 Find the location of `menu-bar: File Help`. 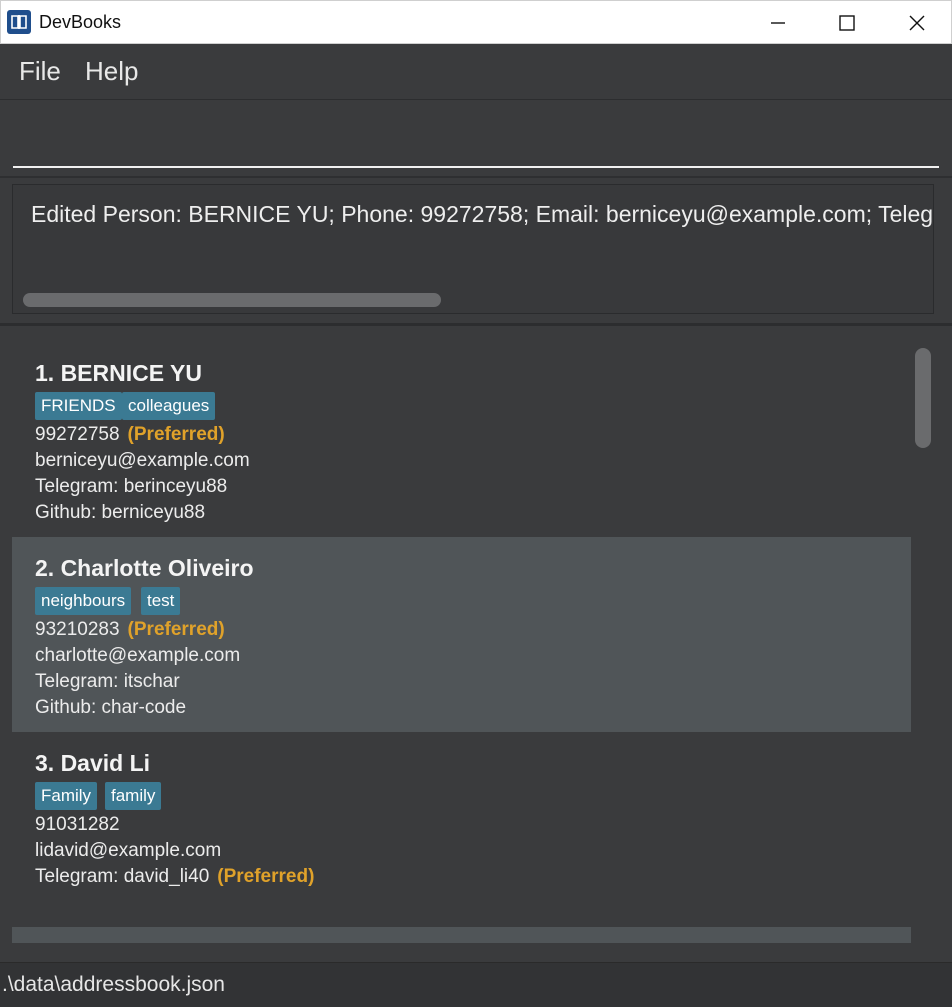

menu-bar: File Help is located at coordinates (476, 72).